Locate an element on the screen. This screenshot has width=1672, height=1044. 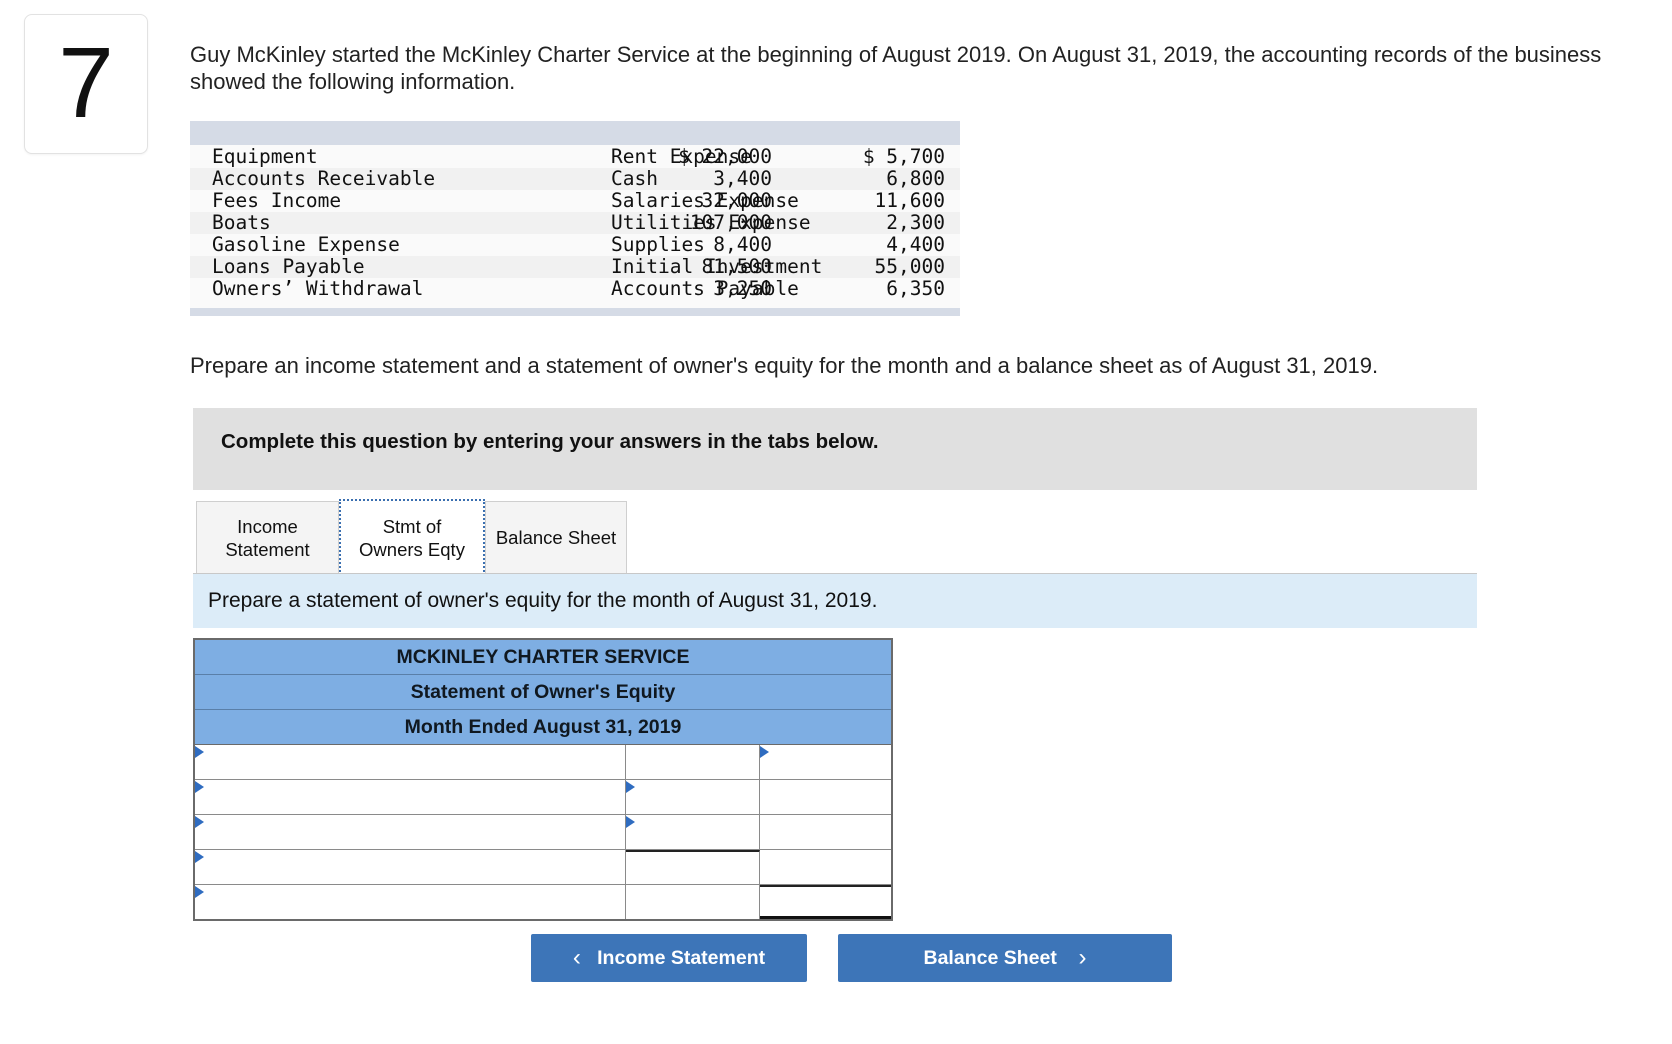
question-number: 7 is located at coordinates (86, 83).